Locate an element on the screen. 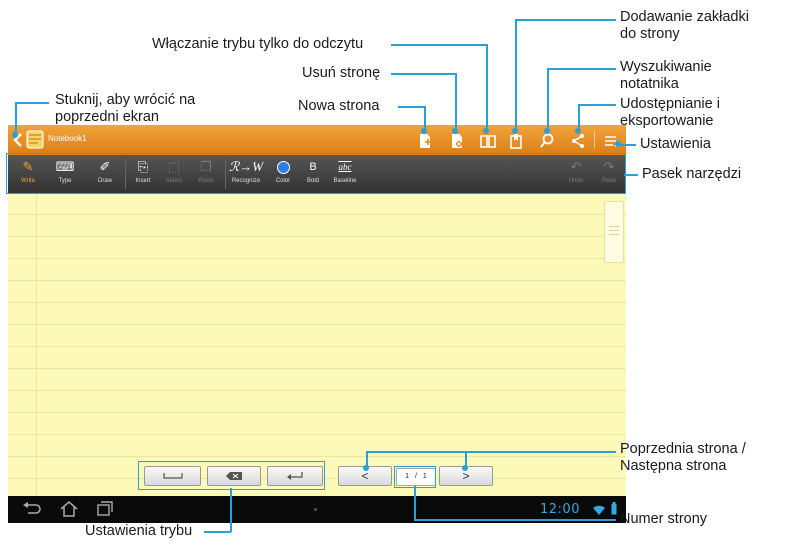  callout-bookmark-line2: do strony is located at coordinates (650, 34).